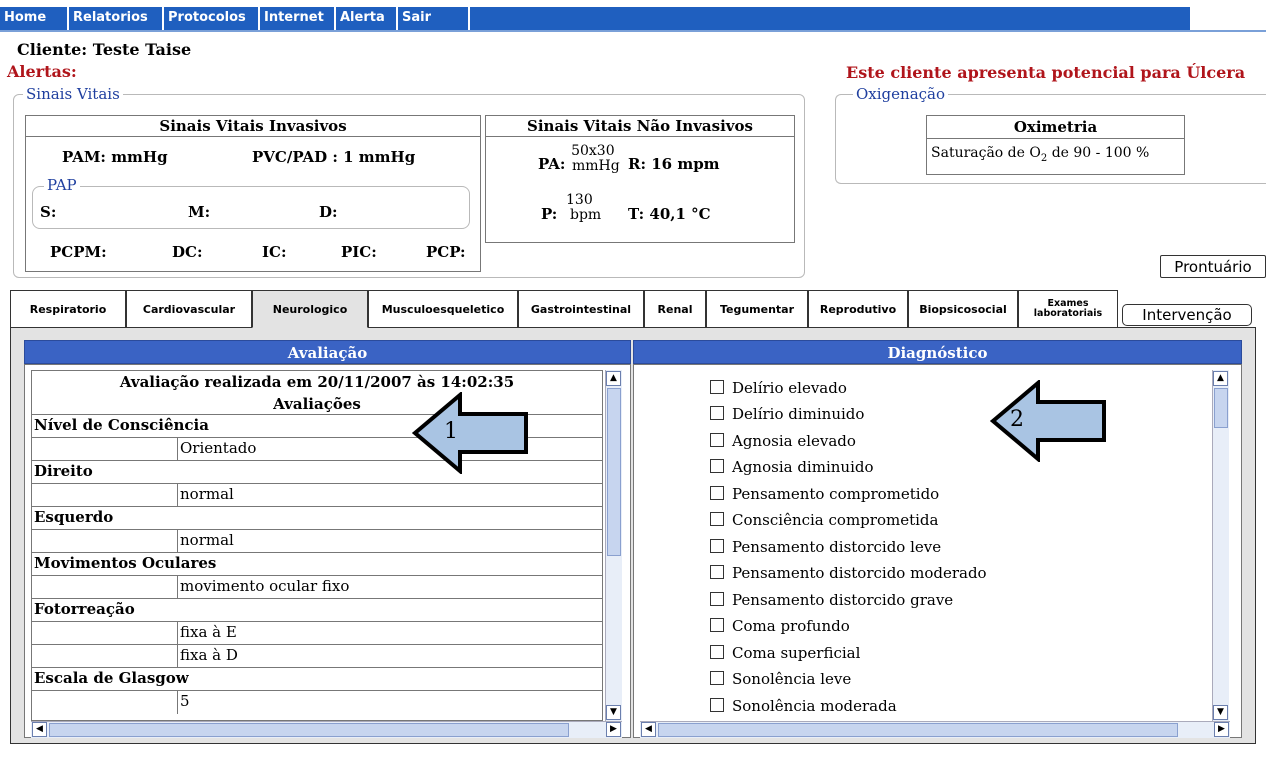 The height and width of the screenshot is (758, 1266). What do you see at coordinates (1055, 127) in the screenshot?
I see `oximetry-title: Oximetria` at bounding box center [1055, 127].